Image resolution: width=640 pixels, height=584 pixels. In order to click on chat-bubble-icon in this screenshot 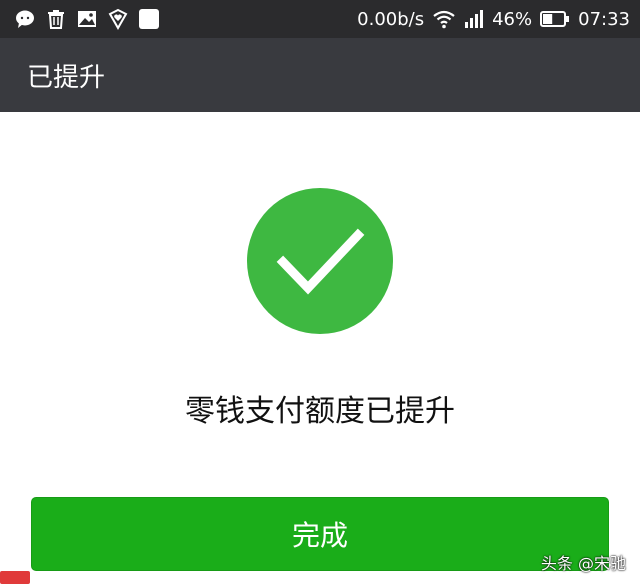, I will do `click(25, 19)`.